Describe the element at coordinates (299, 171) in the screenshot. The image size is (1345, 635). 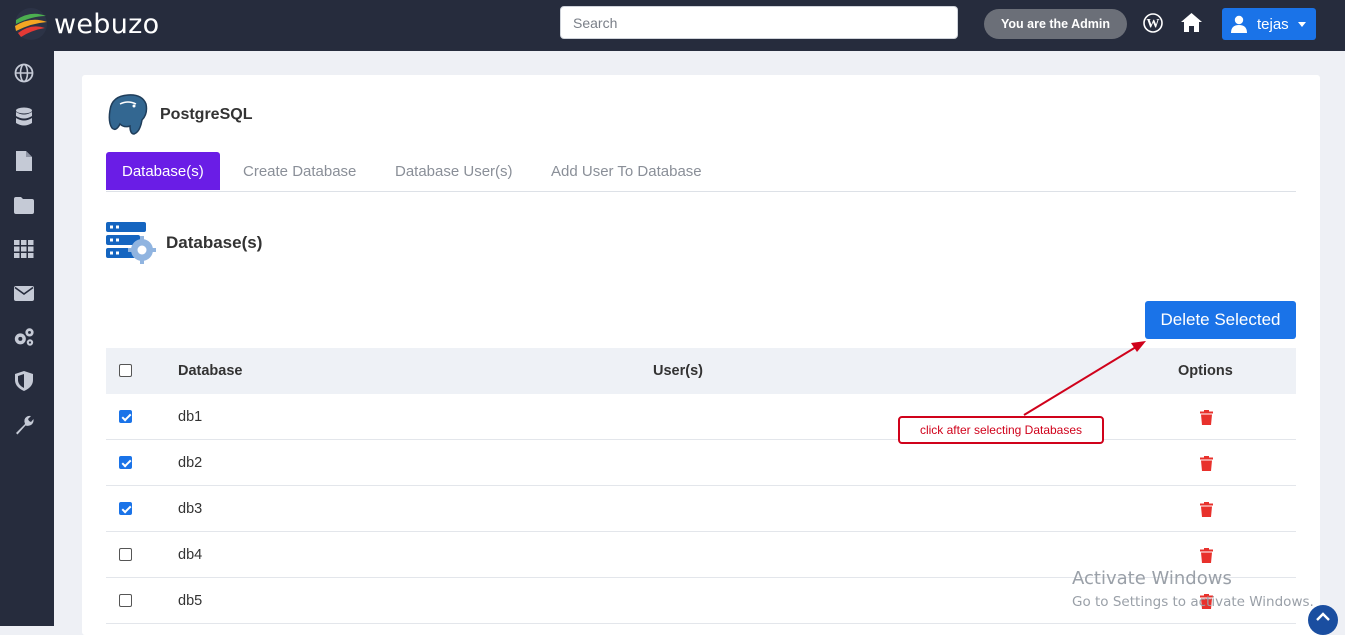
I see `tab-create-database: Create Database` at that location.